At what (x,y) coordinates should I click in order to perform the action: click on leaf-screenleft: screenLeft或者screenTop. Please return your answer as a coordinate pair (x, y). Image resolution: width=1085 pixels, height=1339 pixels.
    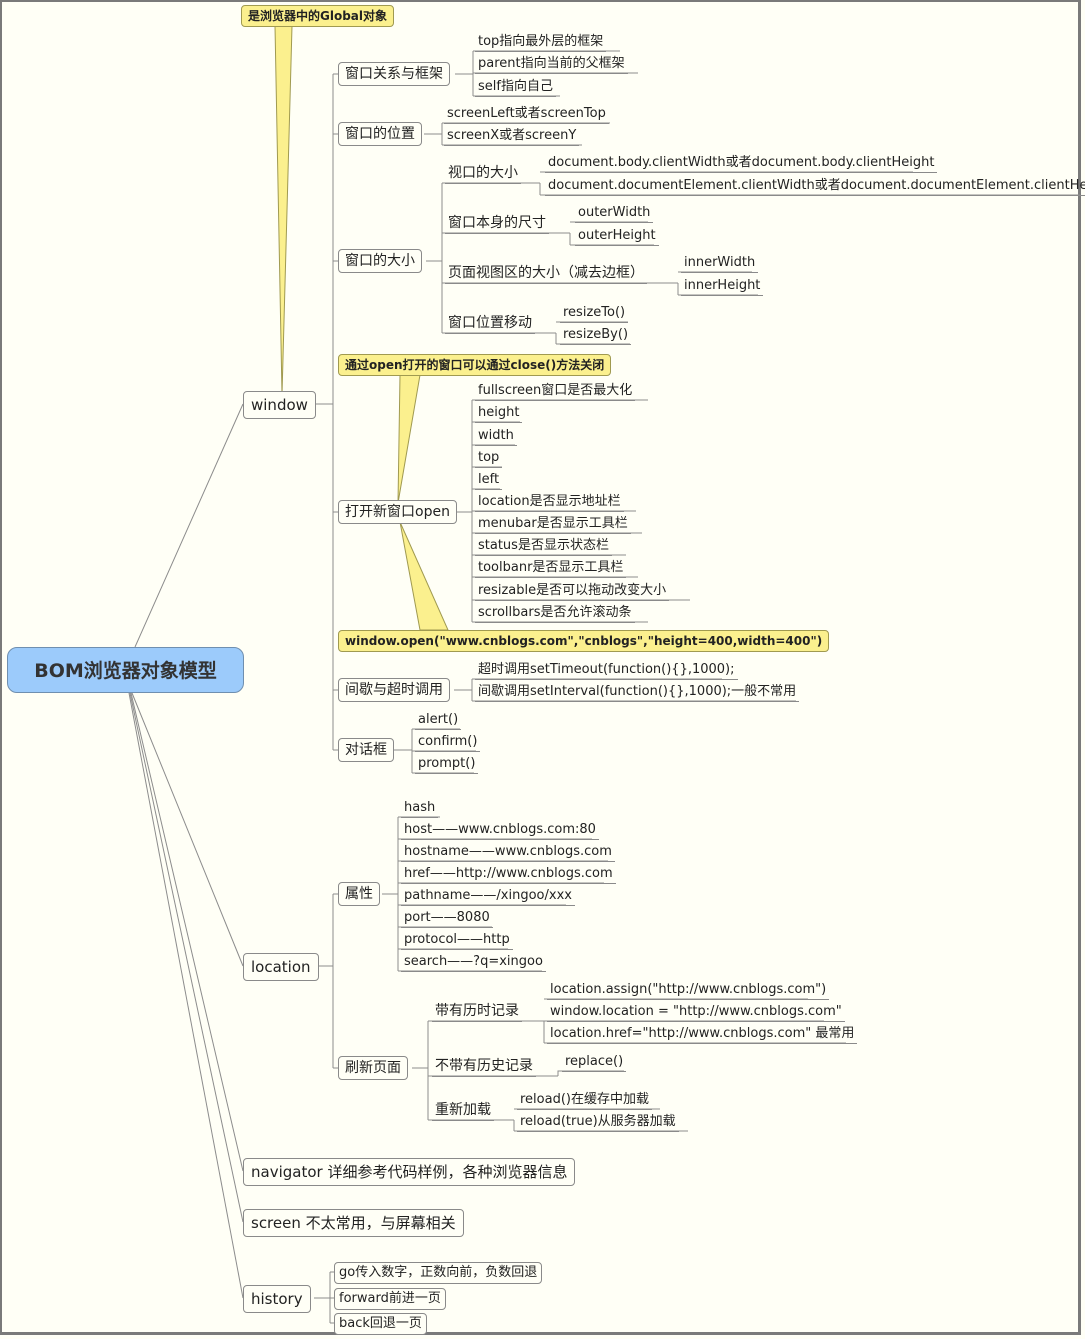
    Looking at the image, I should click on (526, 114).